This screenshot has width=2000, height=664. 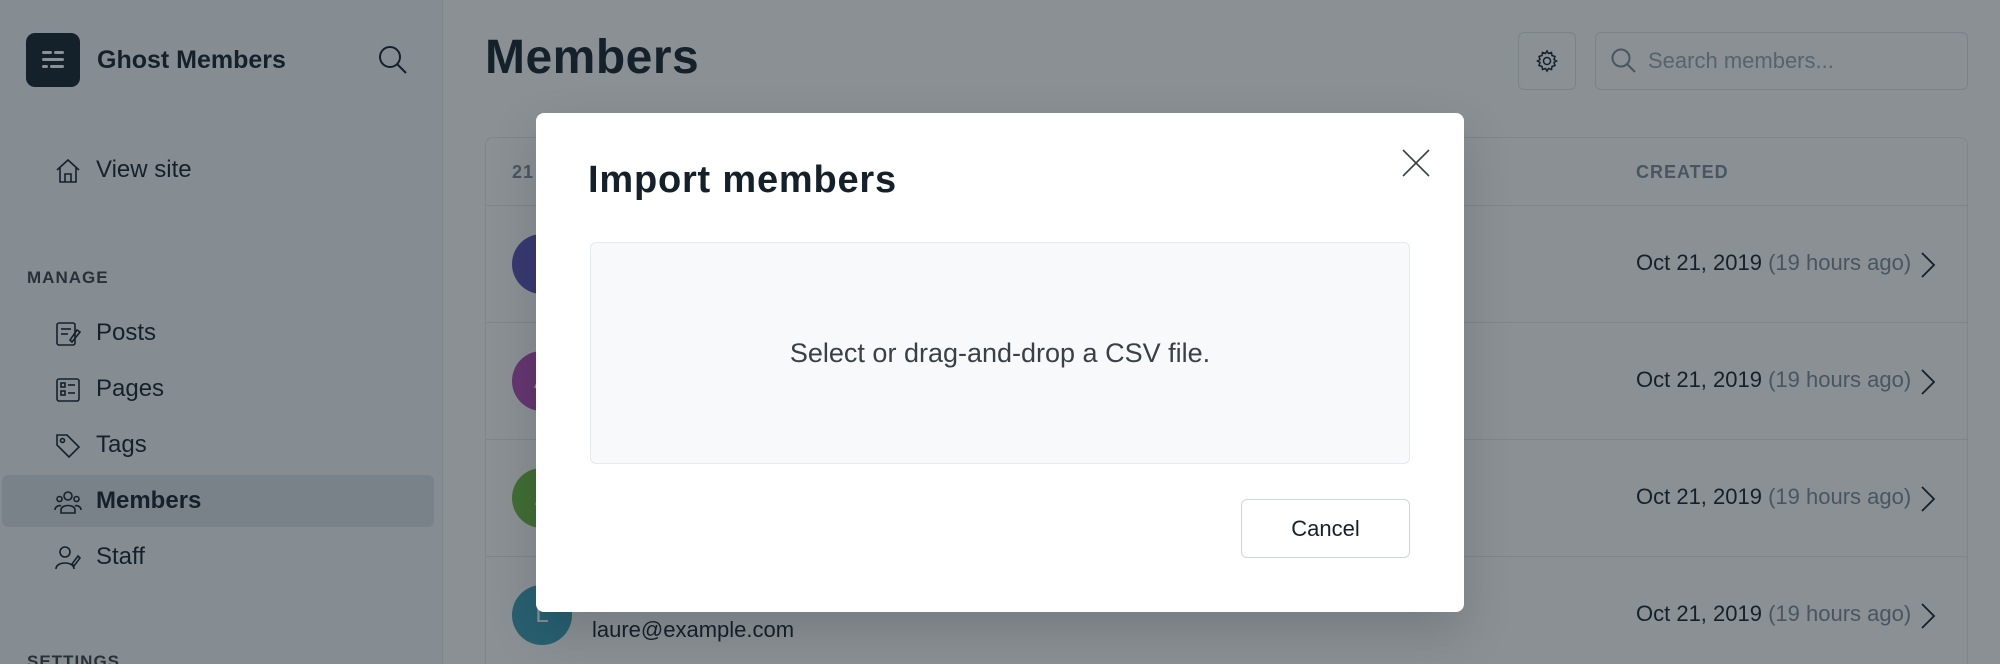 I want to click on dropzone-text: Select or drag-and-drop a CSV file., so click(x=1000, y=352).